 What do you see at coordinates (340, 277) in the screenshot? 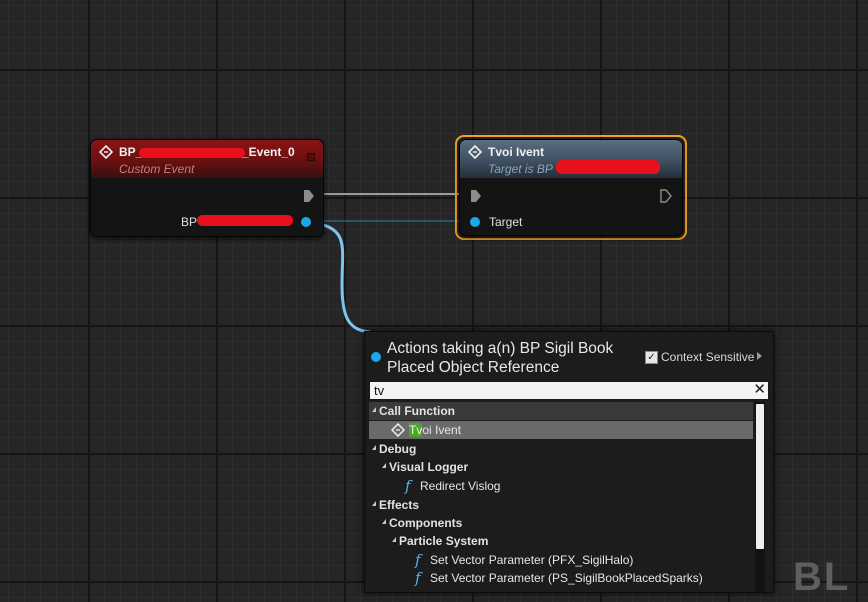
I see `drag-wire` at bounding box center [340, 277].